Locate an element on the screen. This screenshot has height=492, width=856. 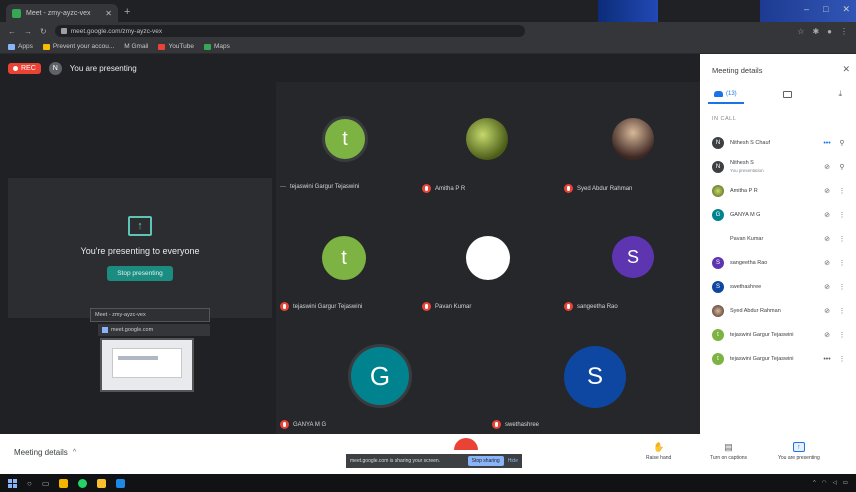
participant-tile: t — tejaswini Gargur Tejaswini is located at coordinates (346, 142).